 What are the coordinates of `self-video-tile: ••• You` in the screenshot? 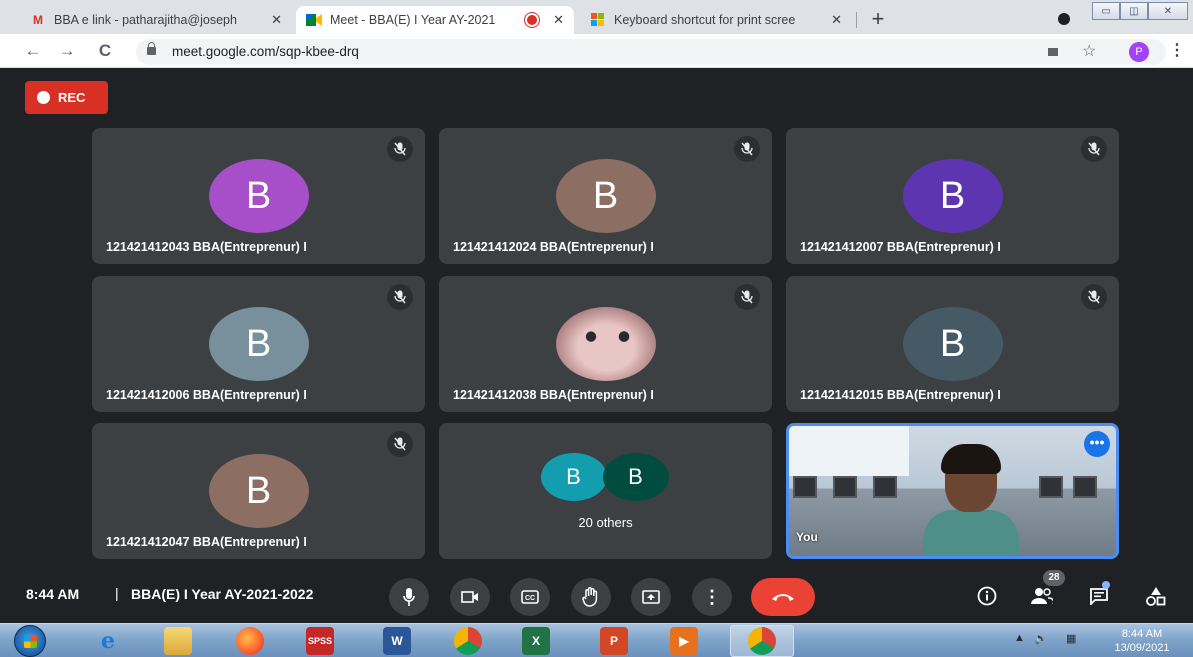 It's located at (952, 491).